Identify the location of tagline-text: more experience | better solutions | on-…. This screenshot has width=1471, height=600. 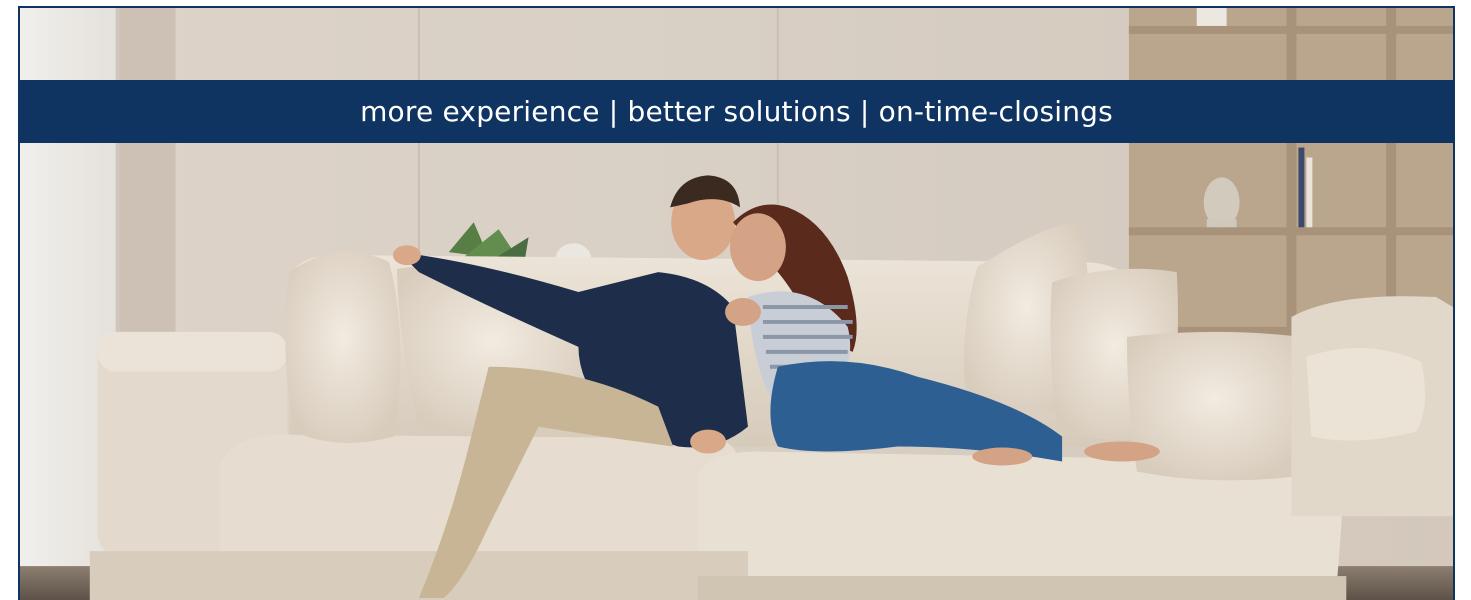
(736, 111).